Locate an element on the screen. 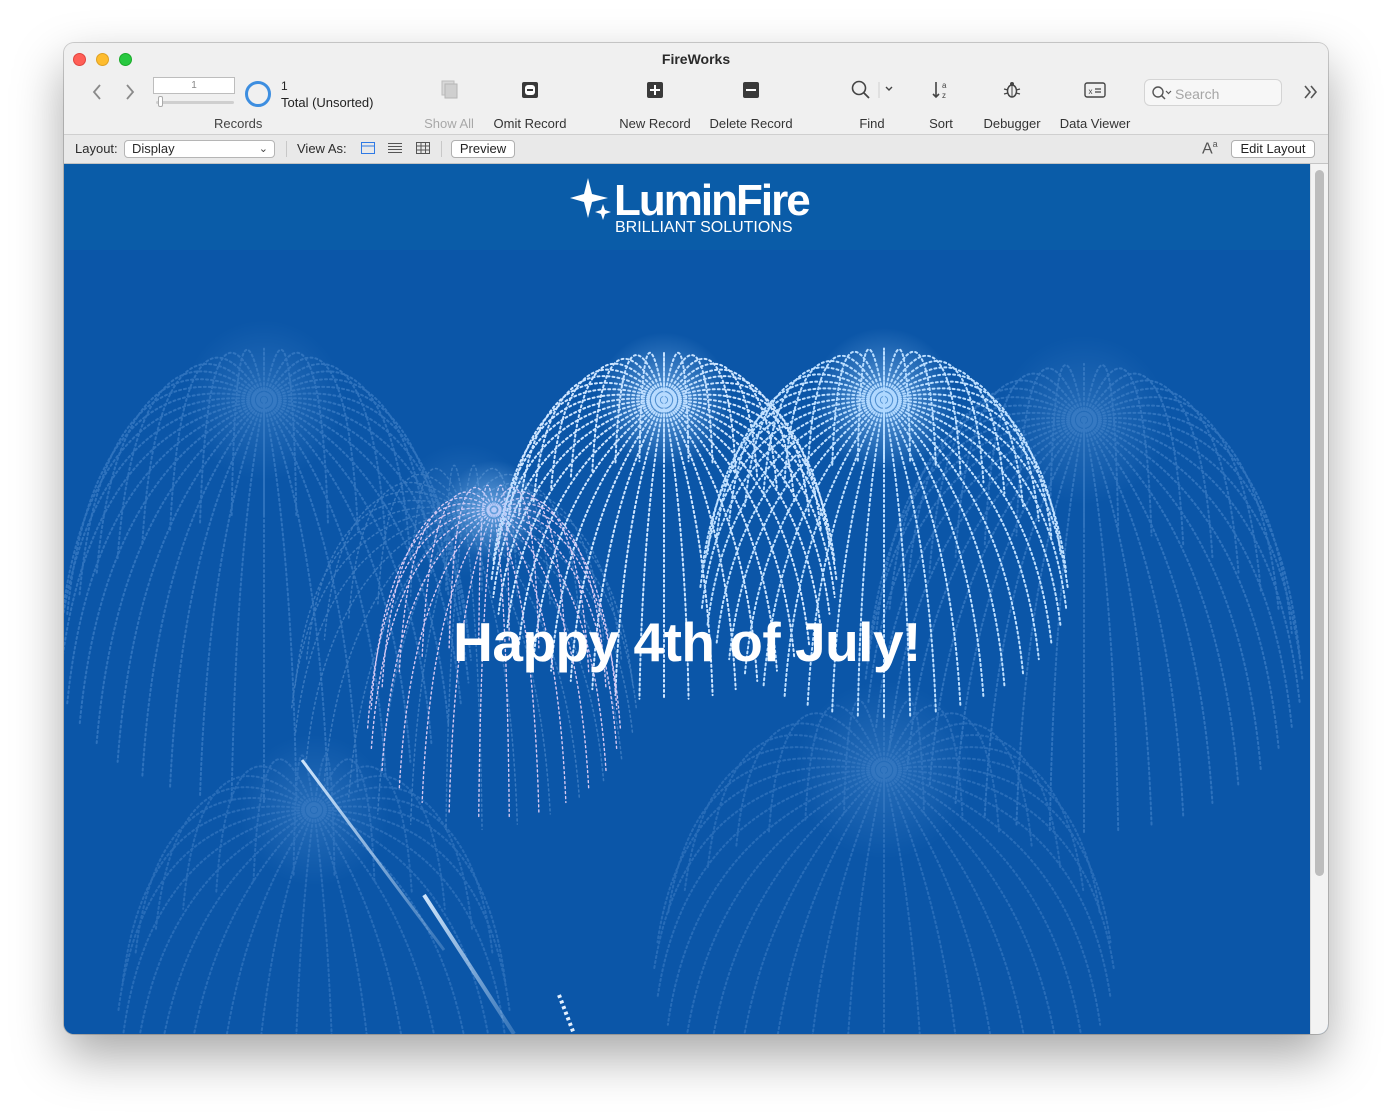  new-record-button: New Record is located at coordinates (655, 105).